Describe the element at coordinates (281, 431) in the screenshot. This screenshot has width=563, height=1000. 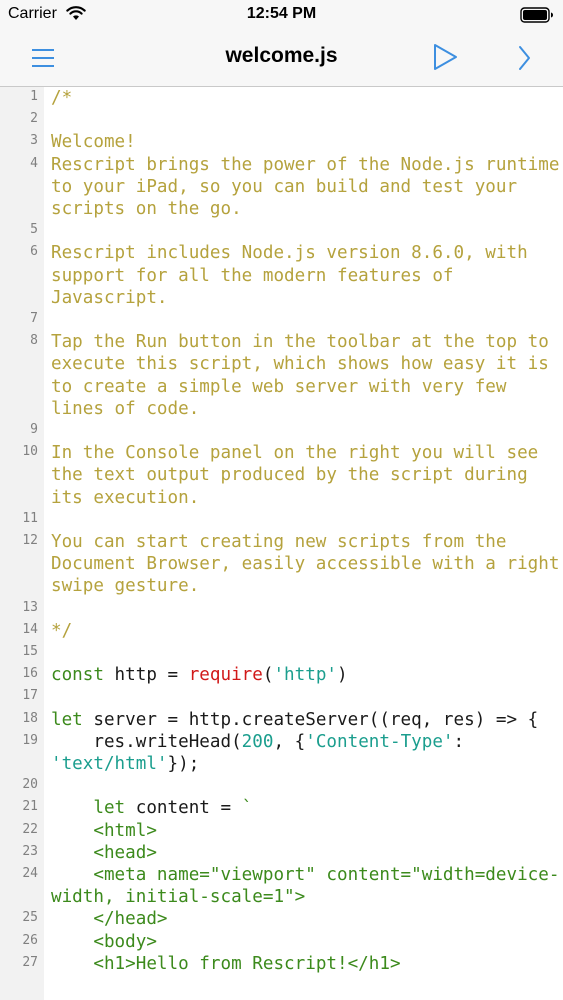
I see `code-line: 9` at that location.